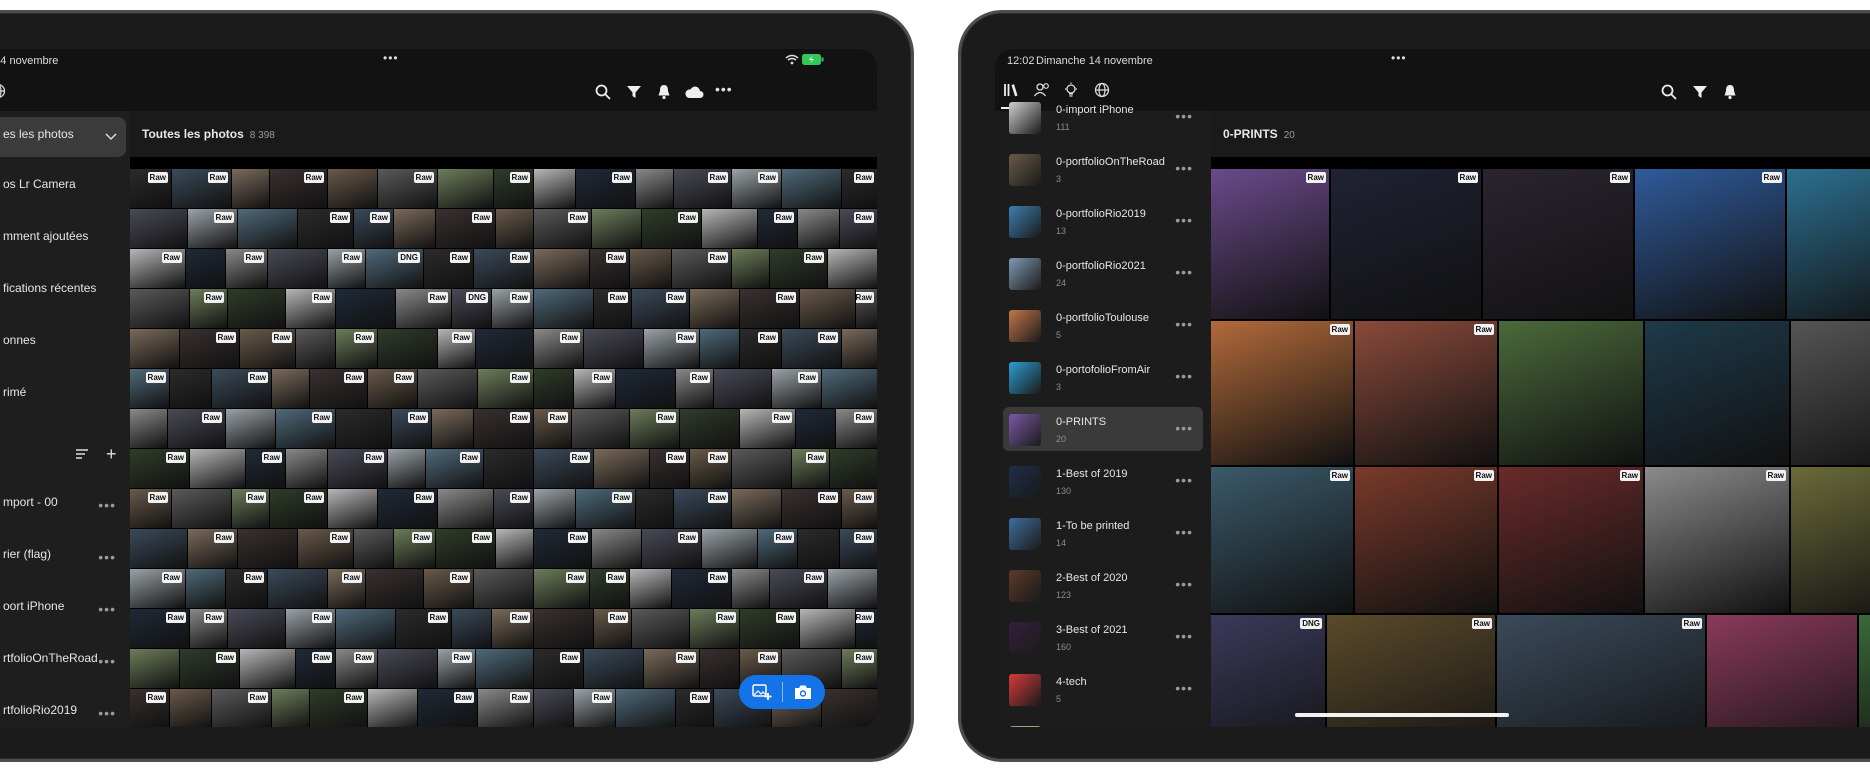 This screenshot has height=770, width=1870. What do you see at coordinates (694, 94) in the screenshot?
I see `cloud-icon` at bounding box center [694, 94].